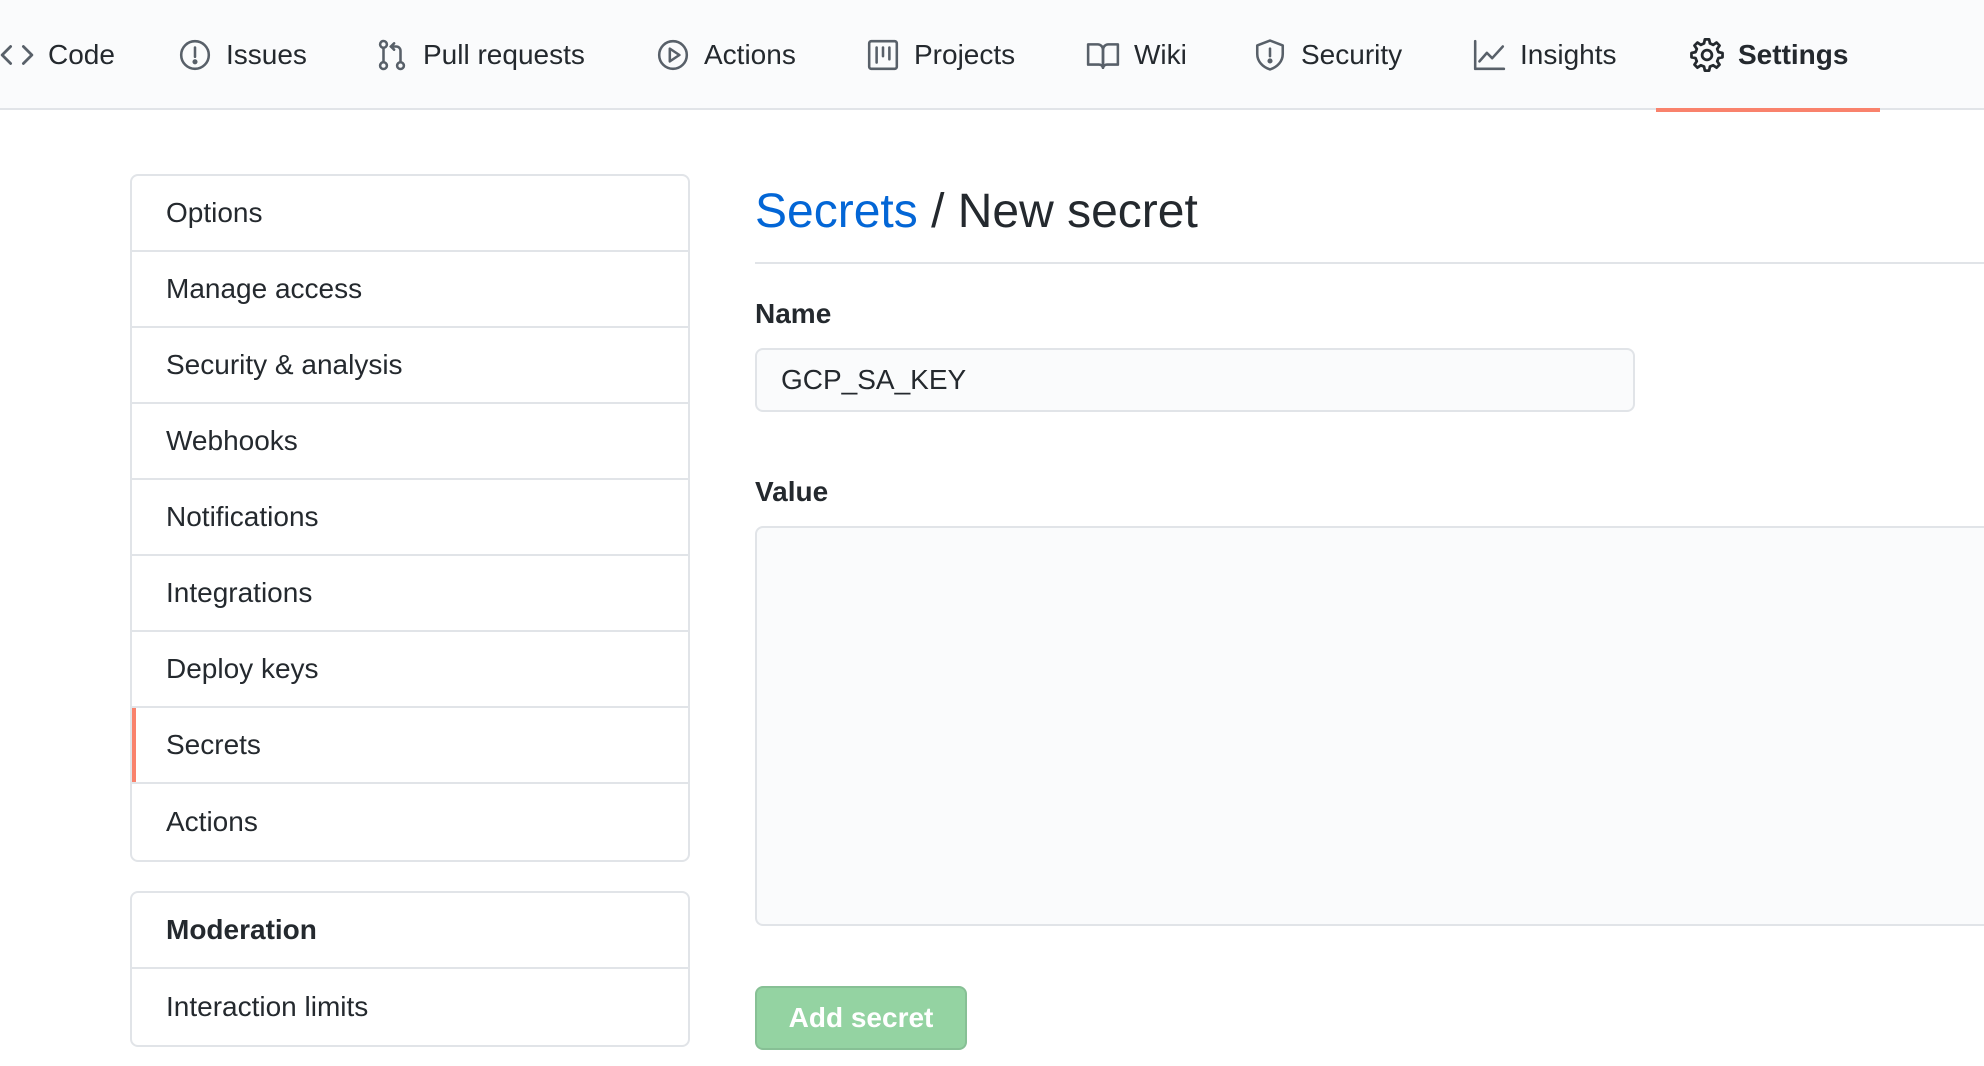  Describe the element at coordinates (673, 55) in the screenshot. I see `play-icon` at that location.